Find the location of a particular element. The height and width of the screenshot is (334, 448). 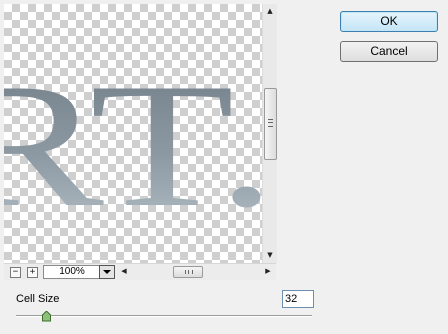

vertical-scrollbar: ▲ ▼ is located at coordinates (269, 133).